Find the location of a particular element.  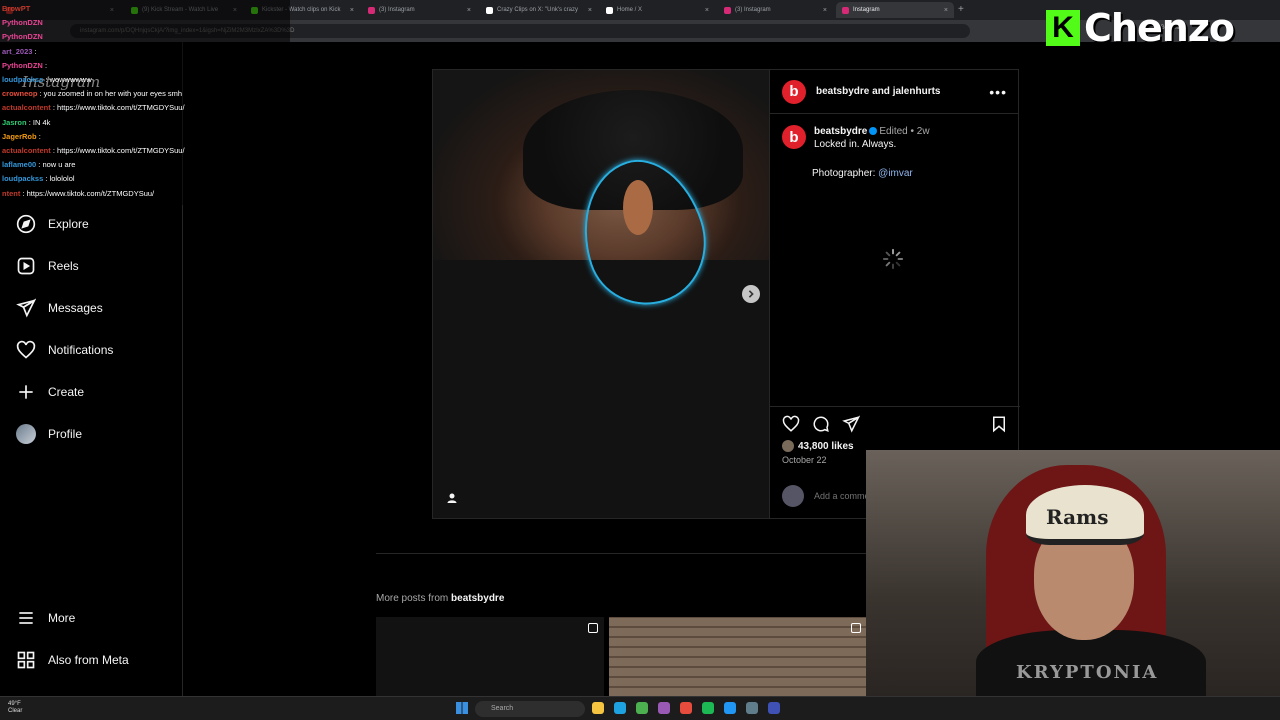

chat-text: : https://www.tiktok.com/t/ZTMGDYSuu/ is located at coordinates (88, 193).